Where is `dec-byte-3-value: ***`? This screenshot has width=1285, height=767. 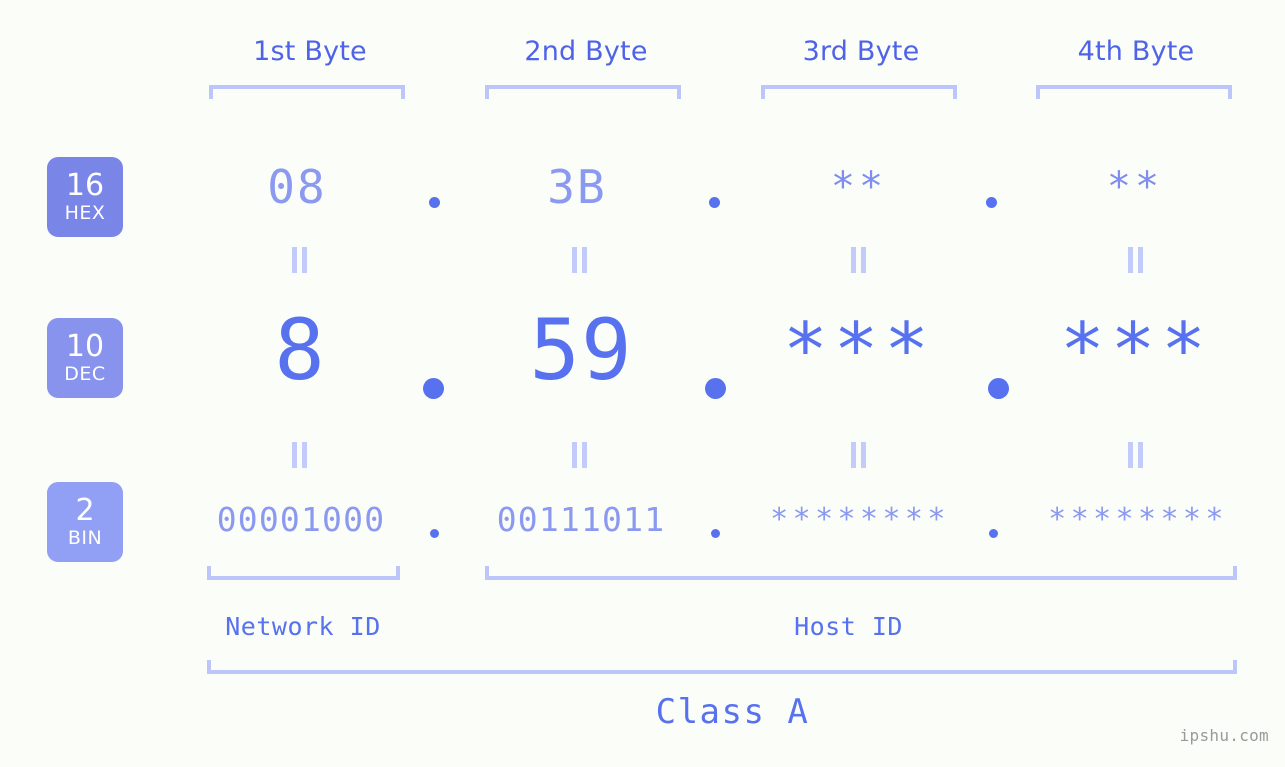 dec-byte-3-value: *** is located at coordinates (859, 350).